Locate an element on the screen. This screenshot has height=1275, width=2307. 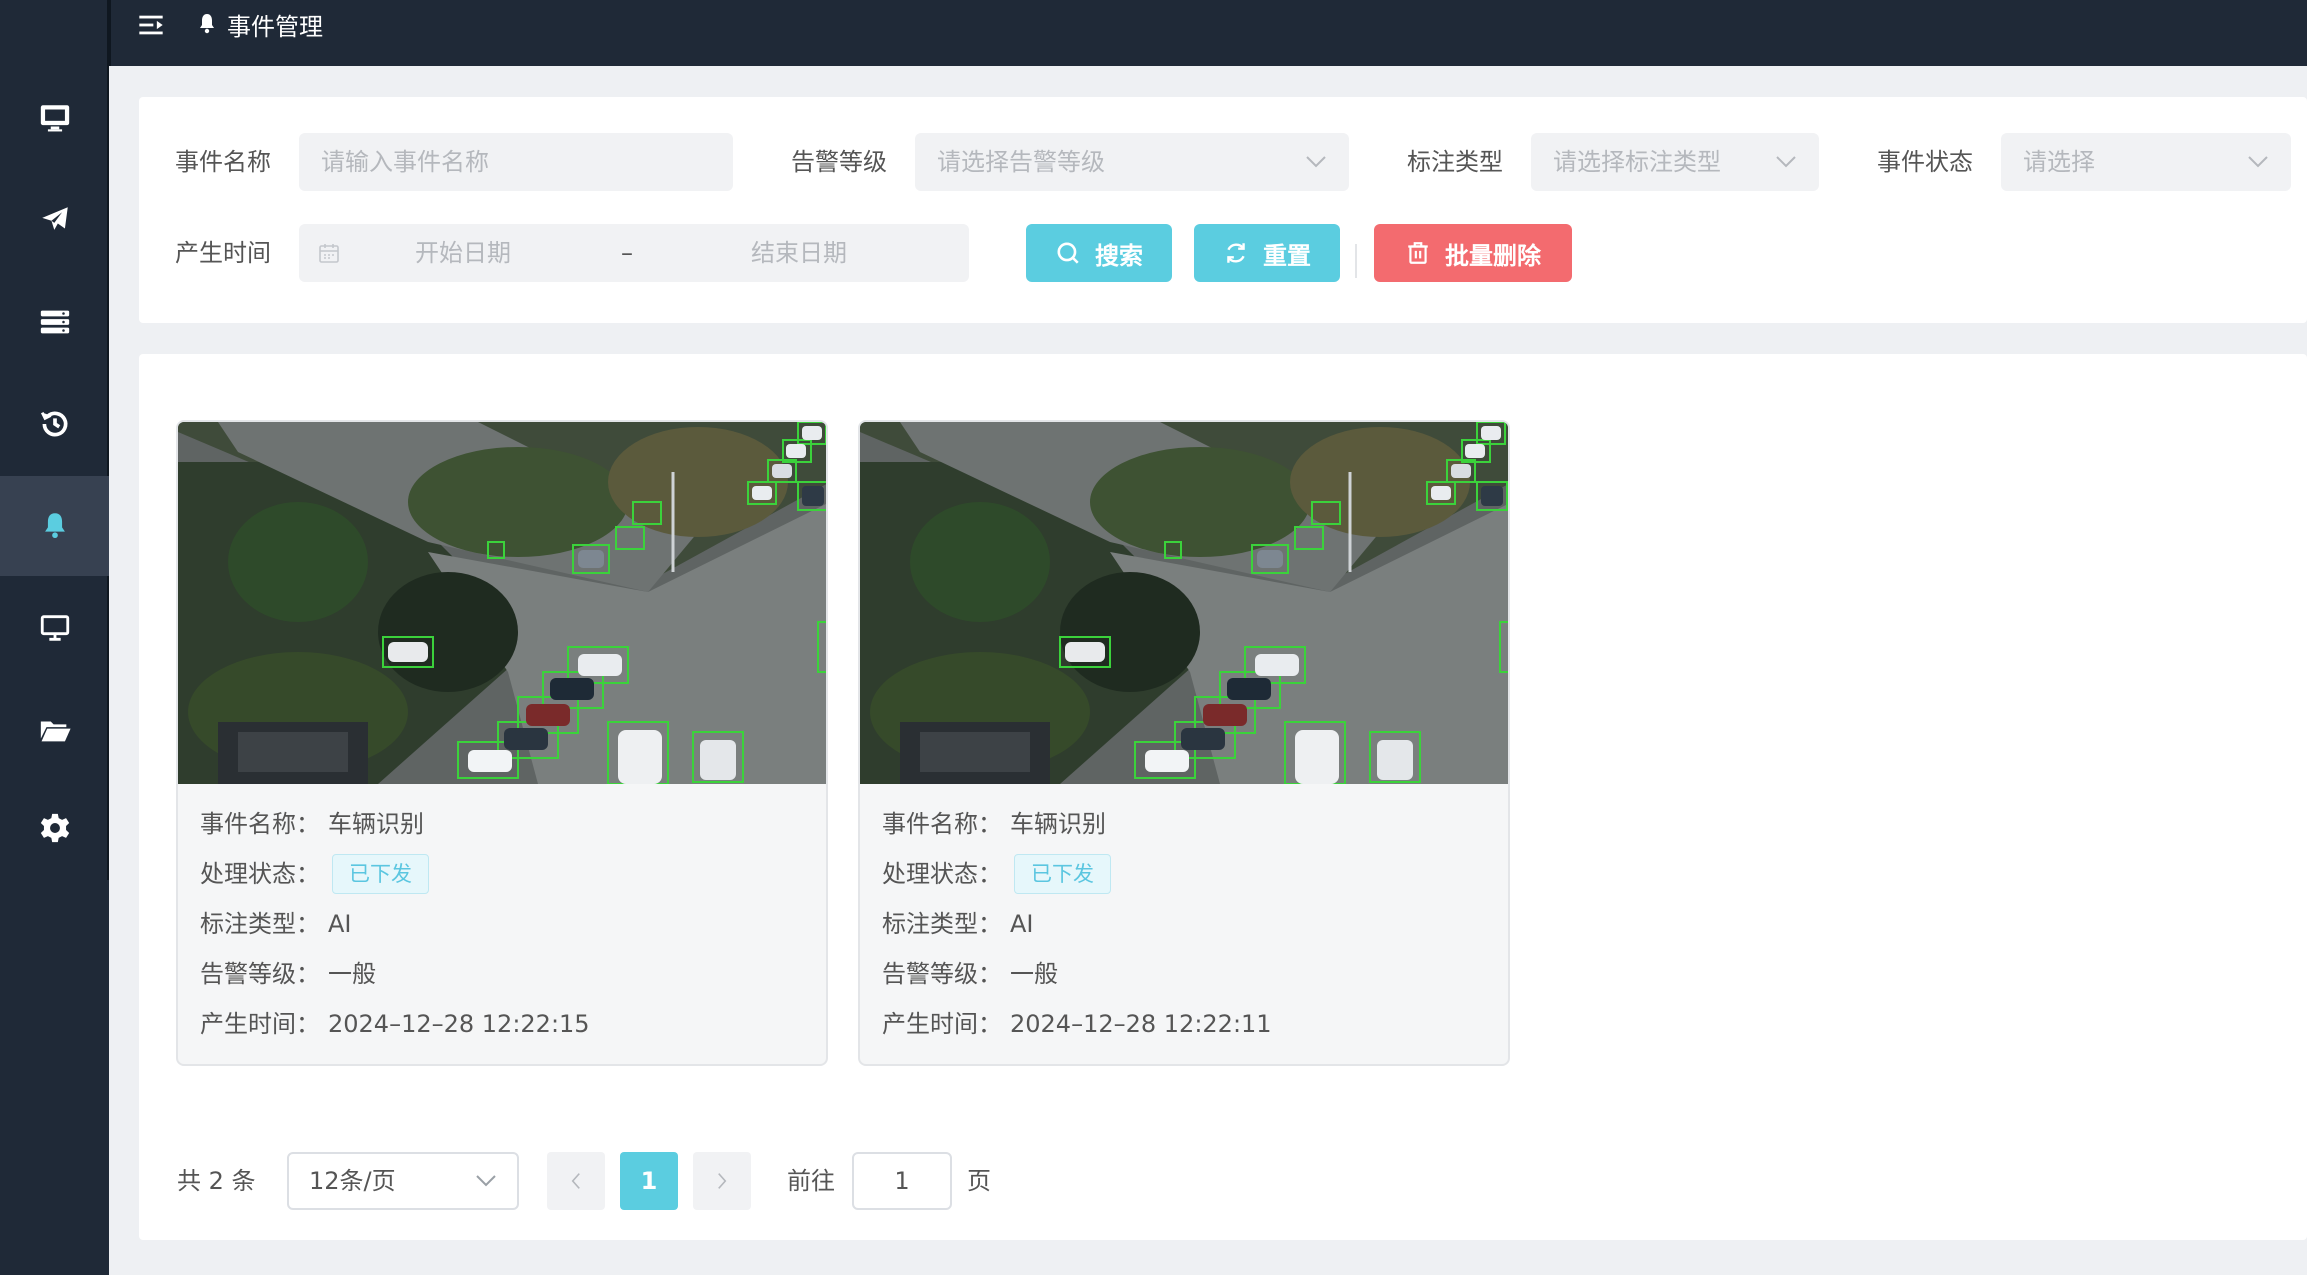
event-status-placeholder: 请选择 is located at coordinates (2059, 162).